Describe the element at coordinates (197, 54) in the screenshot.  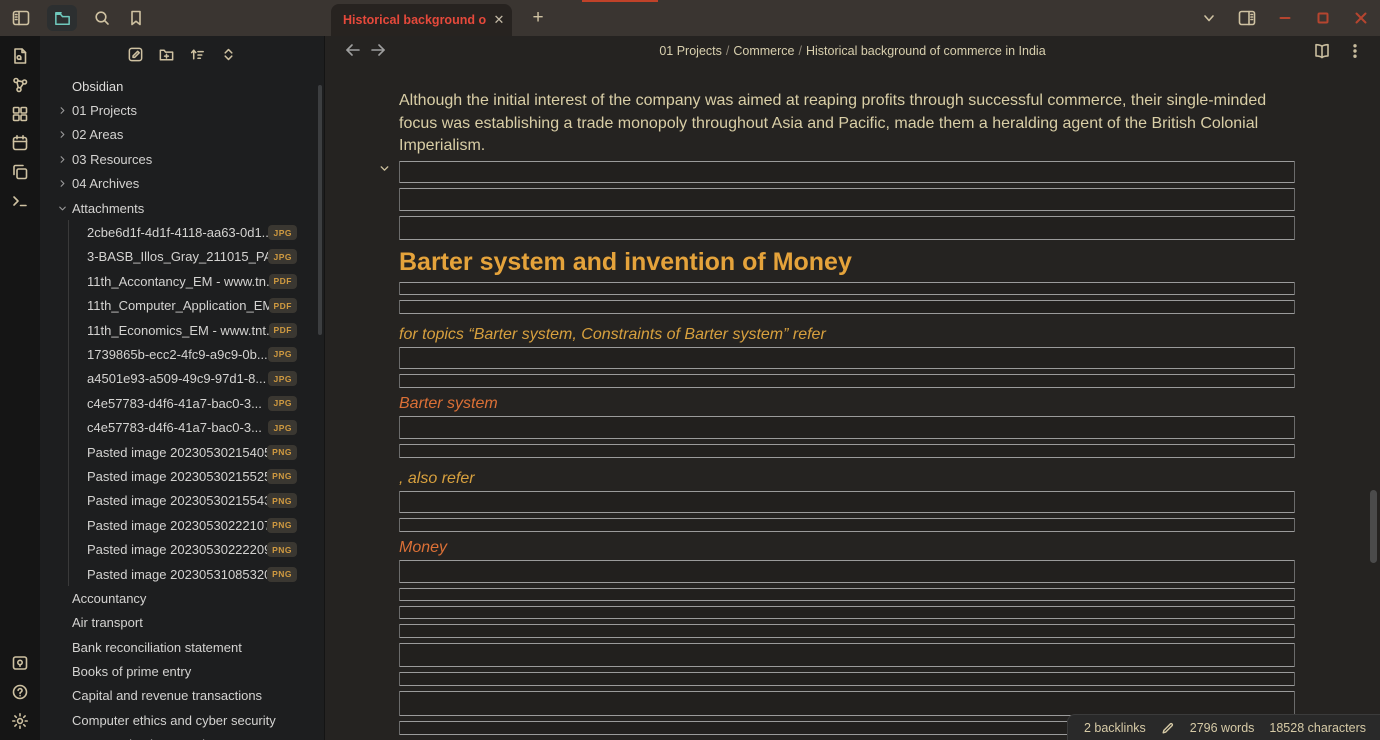
I see `sort-order-icon` at that location.